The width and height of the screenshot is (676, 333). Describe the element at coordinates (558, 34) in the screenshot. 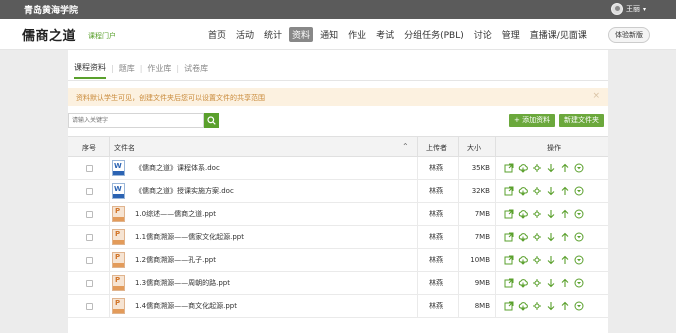

I see `nav-item-10: 直播课/见面课` at that location.